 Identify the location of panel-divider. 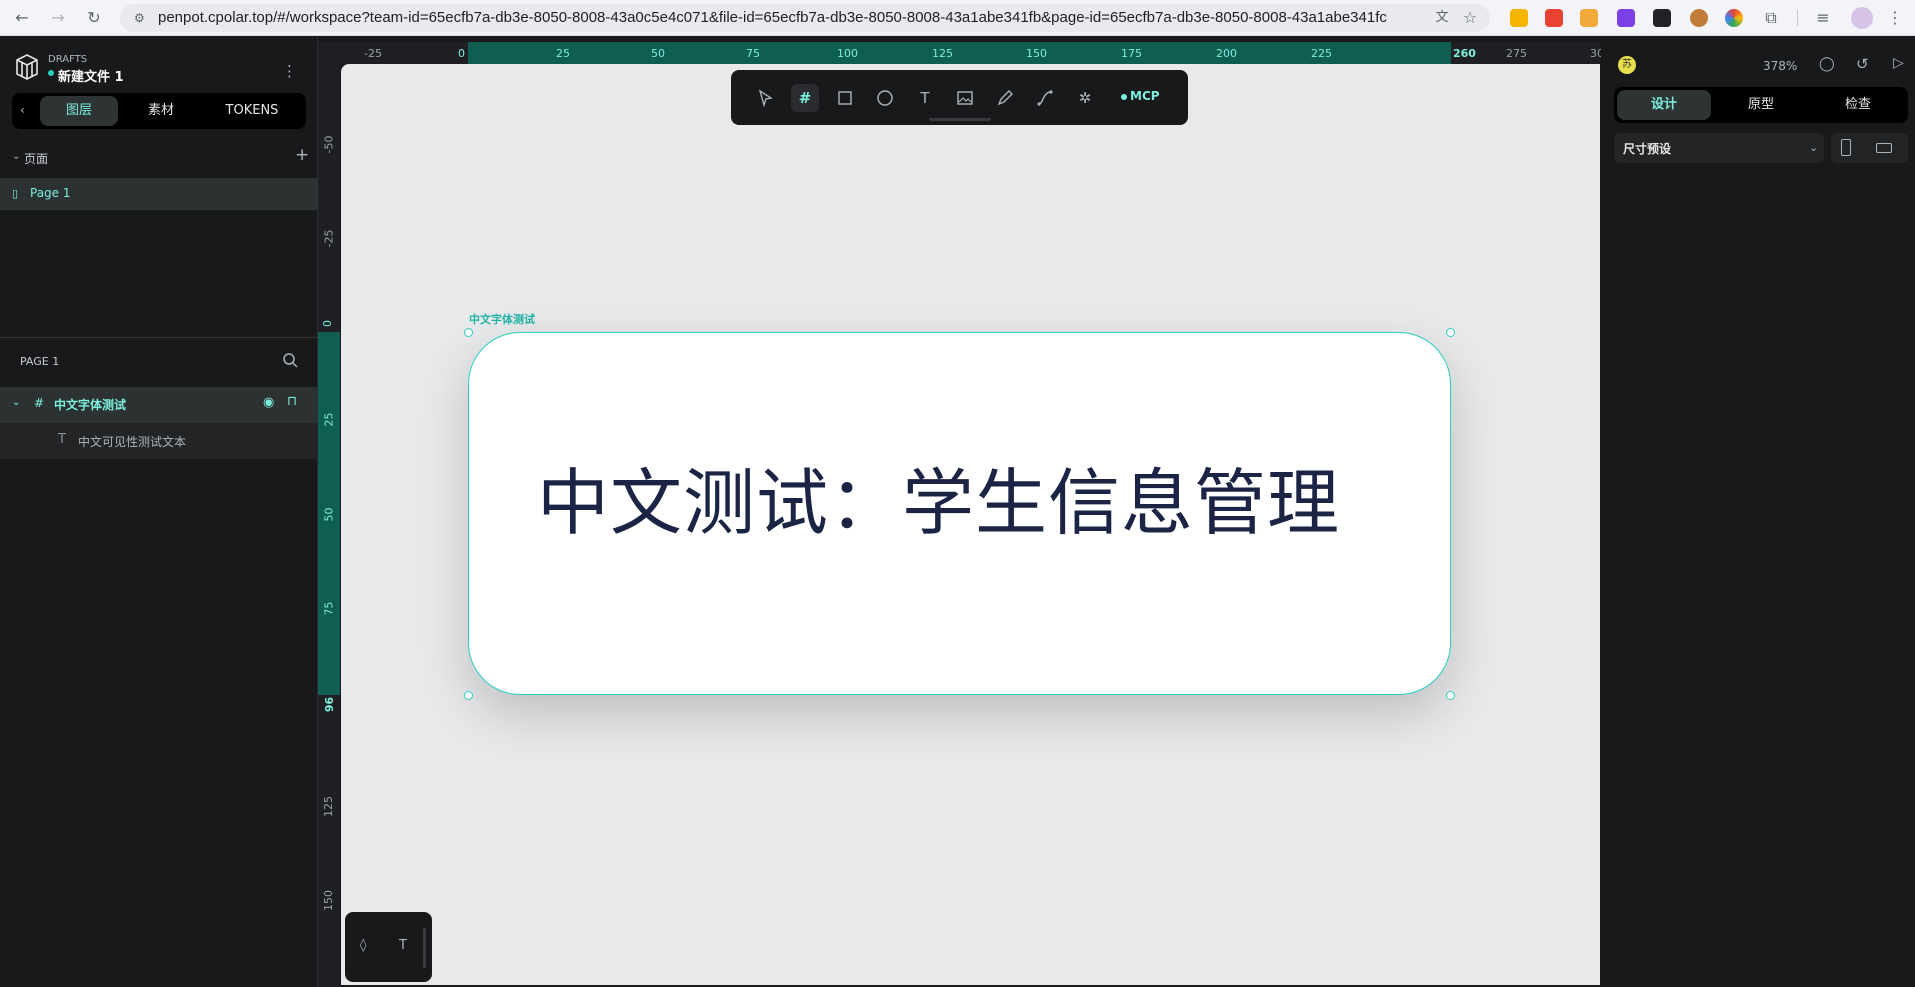
(159, 337).